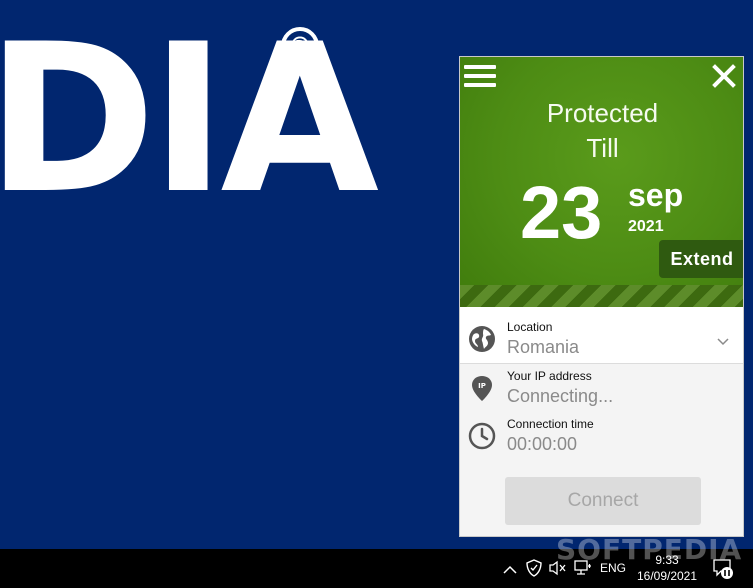 This screenshot has width=753, height=588. Describe the element at coordinates (602, 113) in the screenshot. I see `protected-label: Protected` at that location.